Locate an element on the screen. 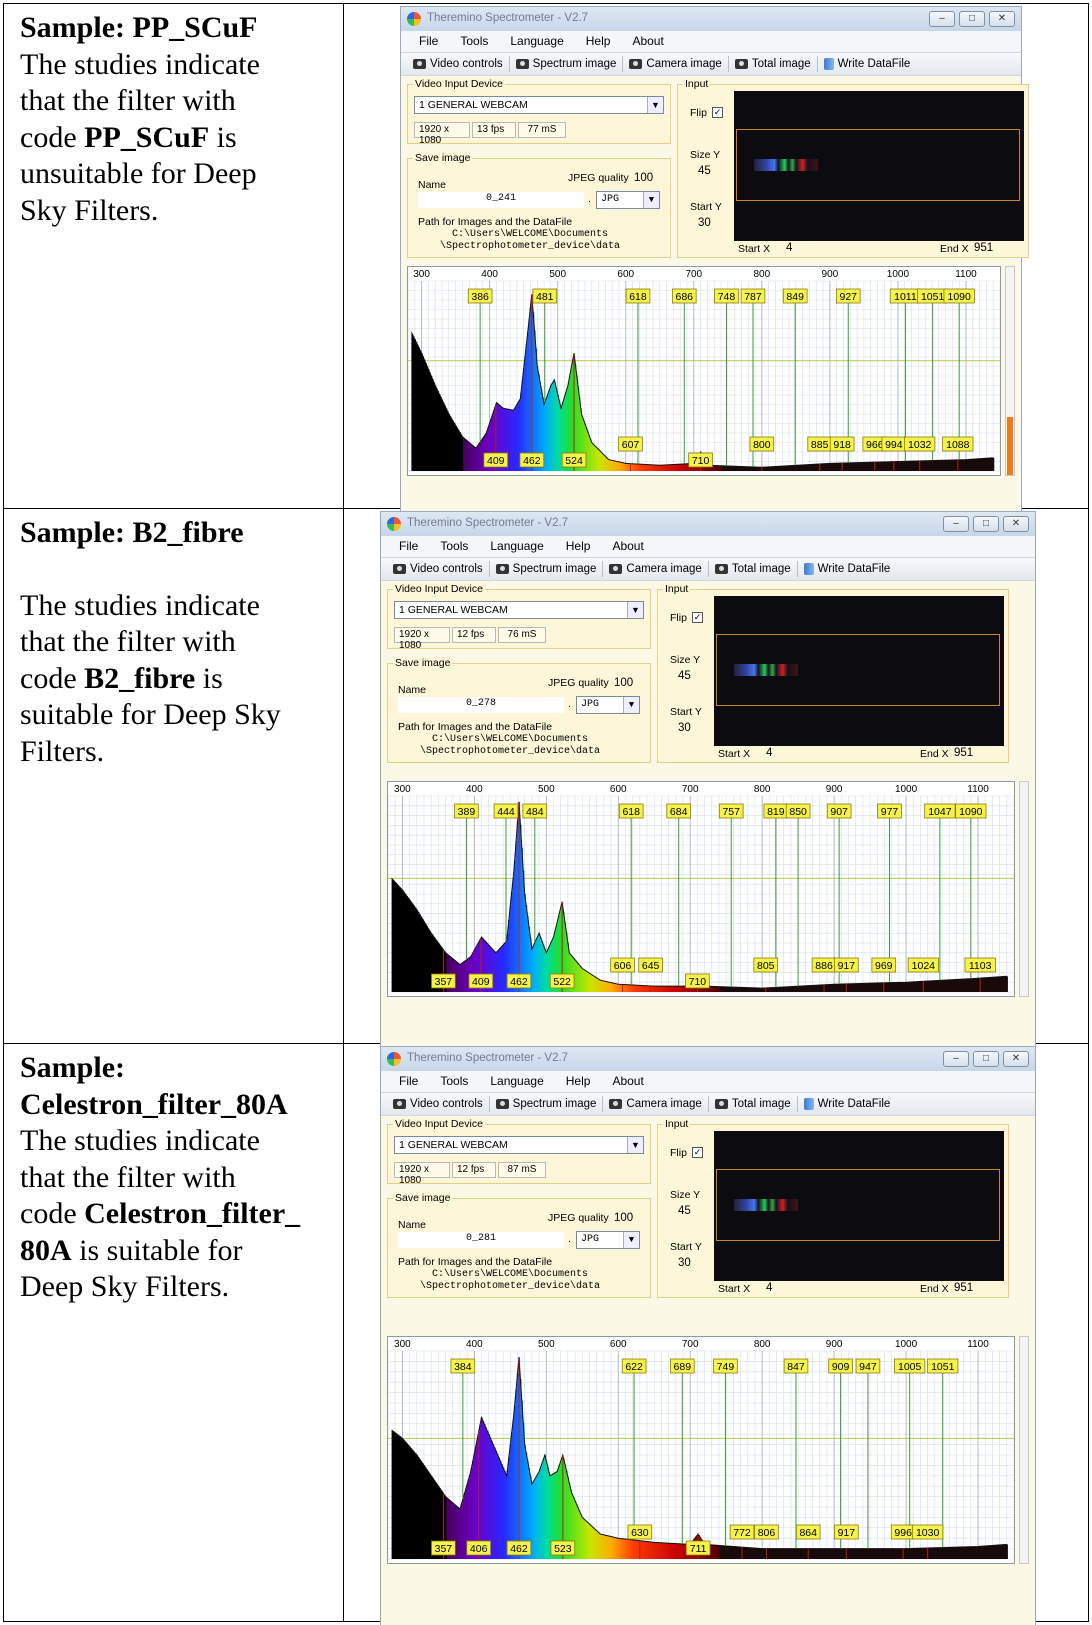  dip-label: 918 is located at coordinates (842, 445).